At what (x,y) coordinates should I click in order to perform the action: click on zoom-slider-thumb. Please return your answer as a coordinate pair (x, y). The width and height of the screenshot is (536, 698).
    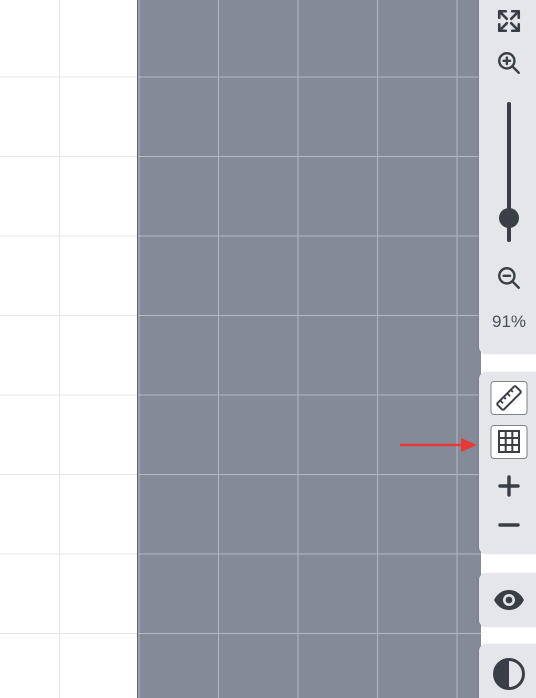
    Looking at the image, I should click on (509, 218).